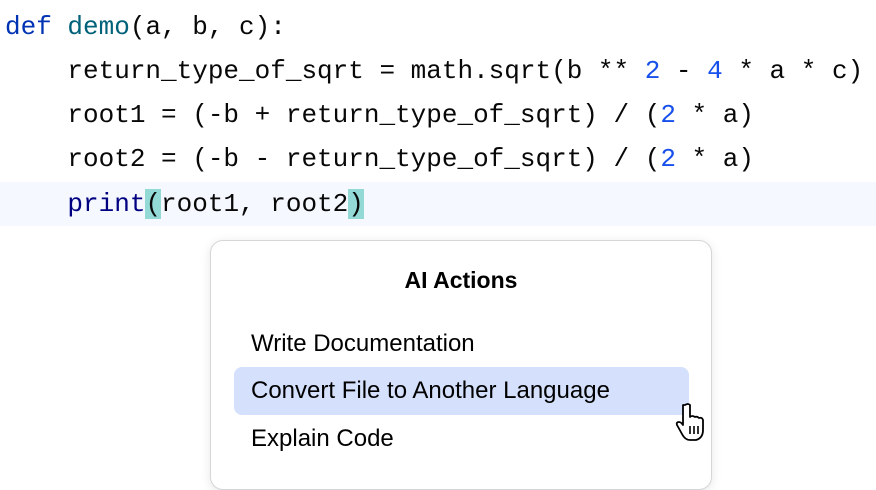 The image size is (876, 490). What do you see at coordinates (28, 27) in the screenshot?
I see `code-token: def` at bounding box center [28, 27].